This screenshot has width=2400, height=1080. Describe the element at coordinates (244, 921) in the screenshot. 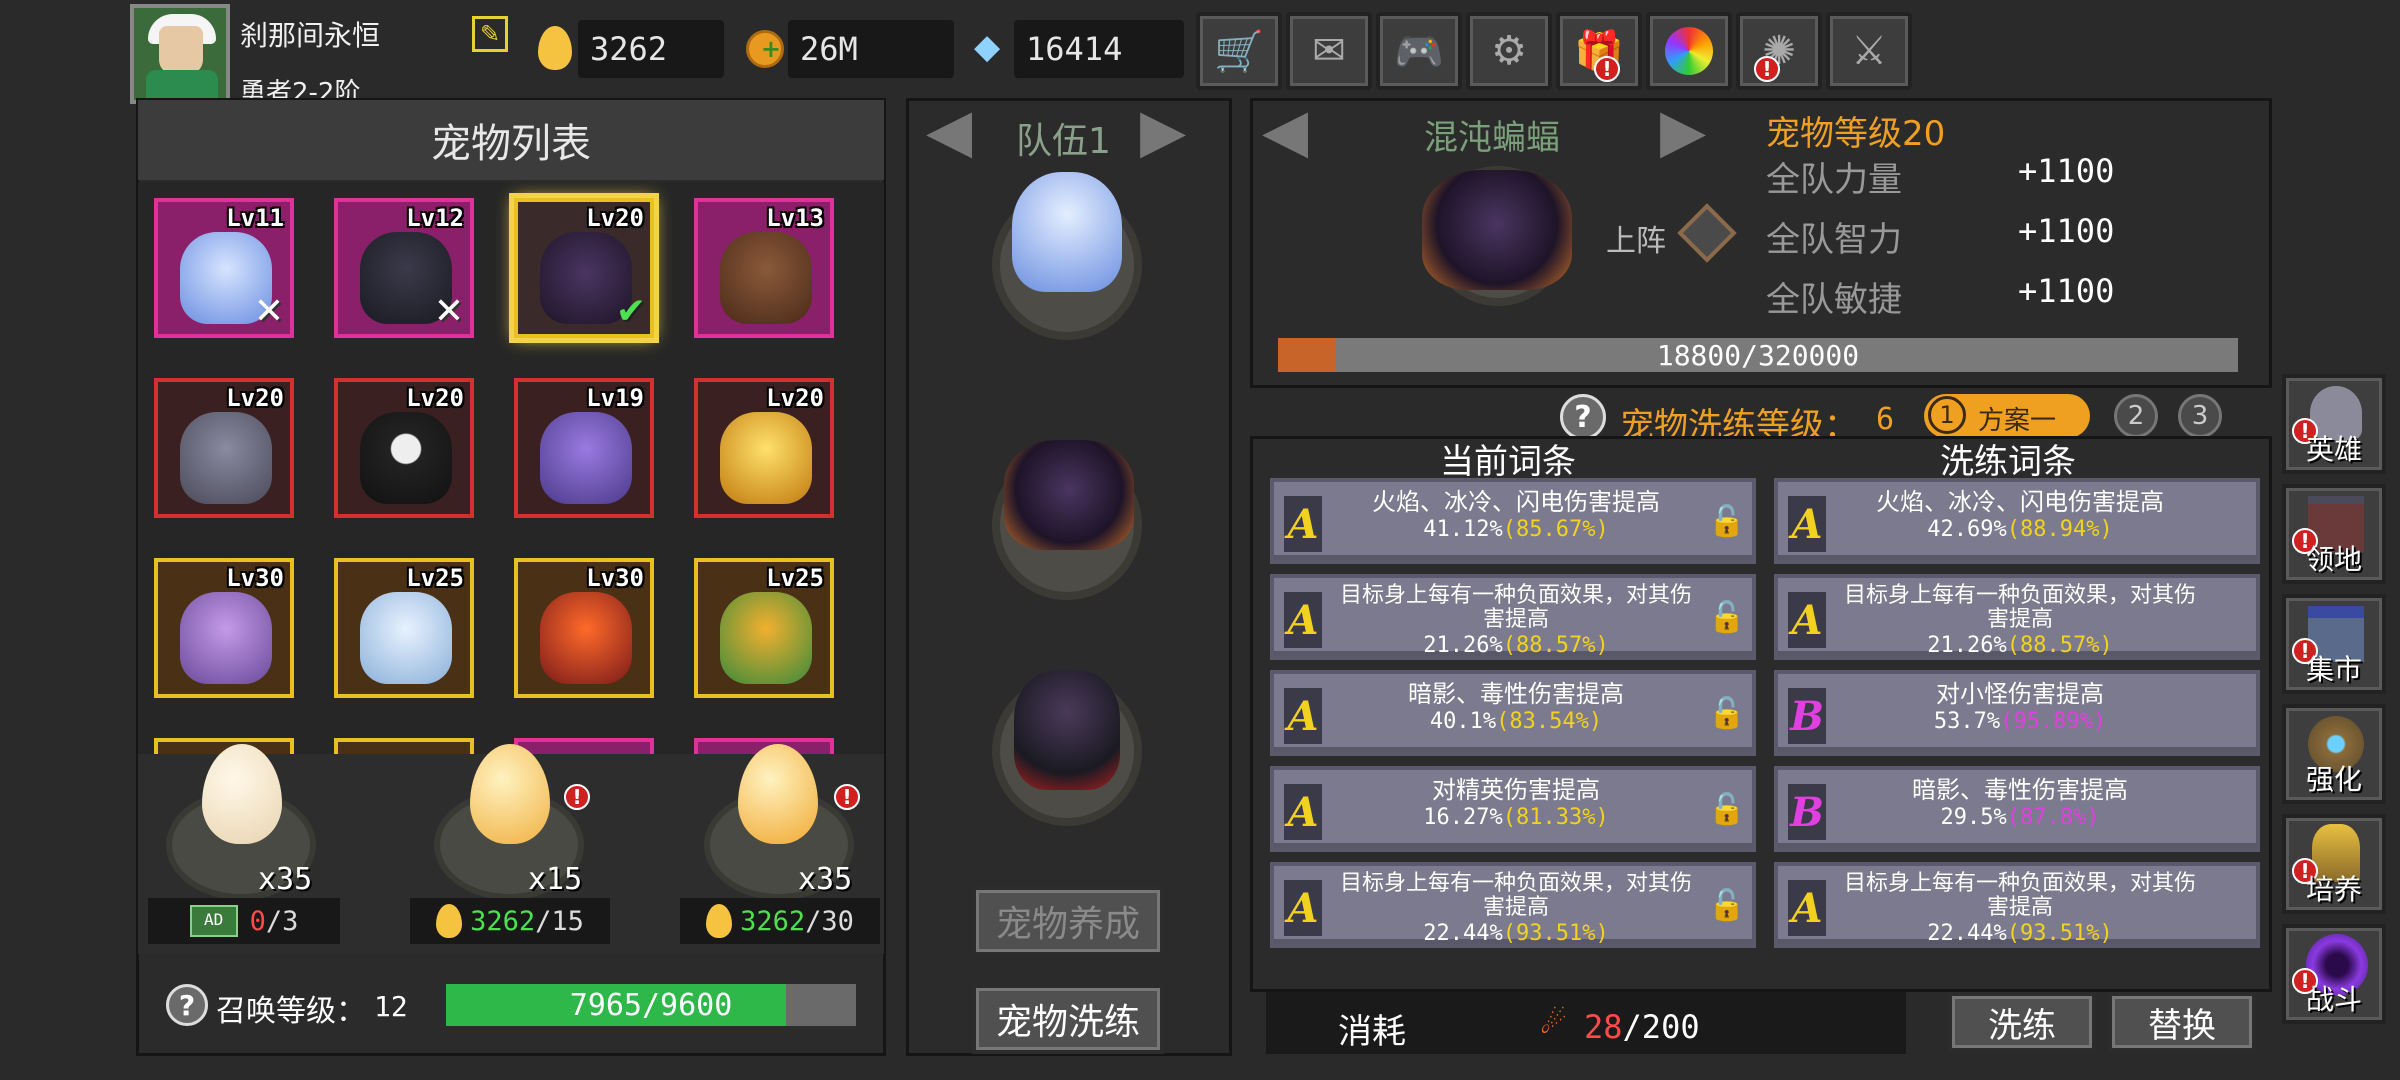

I see `egg-cost-box: AD 0/3` at that location.